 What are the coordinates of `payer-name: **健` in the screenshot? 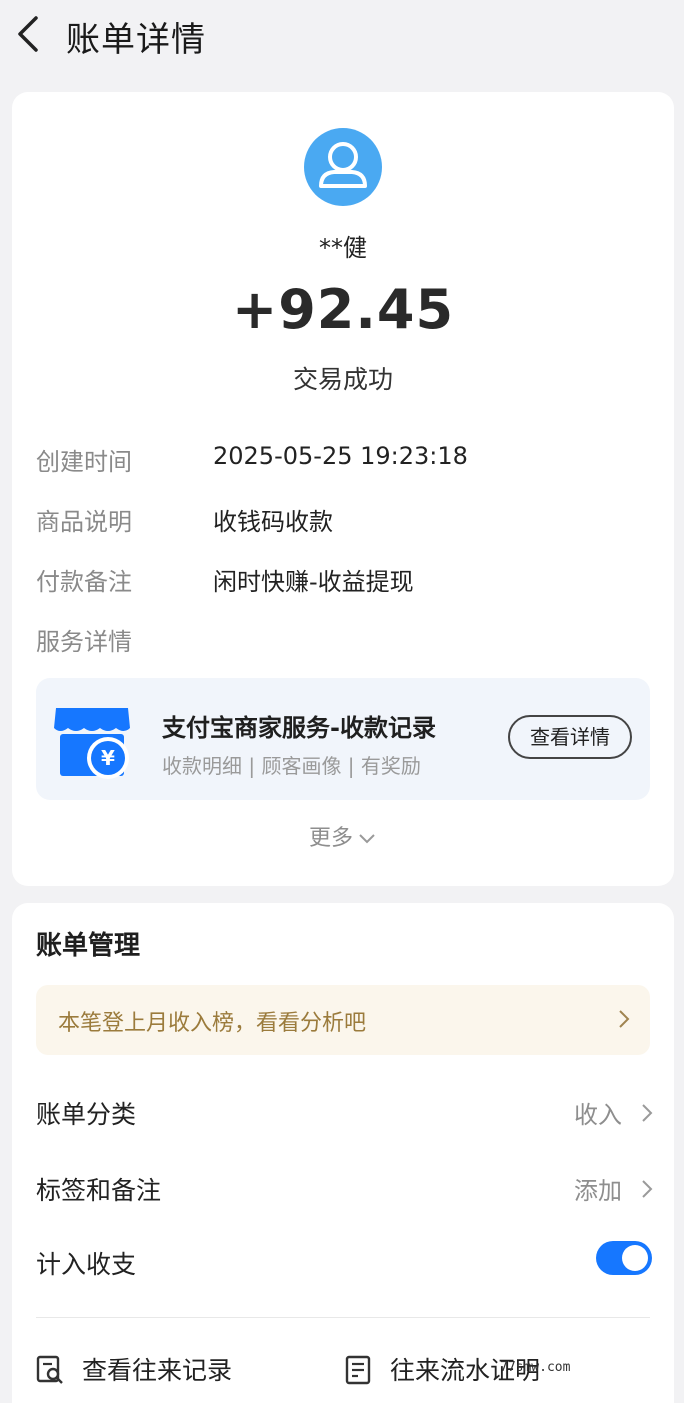 It's located at (343, 248).